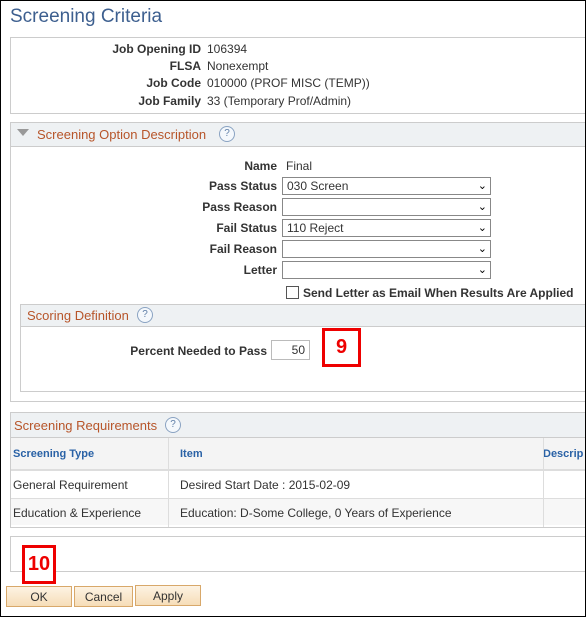 This screenshot has height=617, width=586. I want to click on pass-status-label: Pass Status, so click(242, 186).